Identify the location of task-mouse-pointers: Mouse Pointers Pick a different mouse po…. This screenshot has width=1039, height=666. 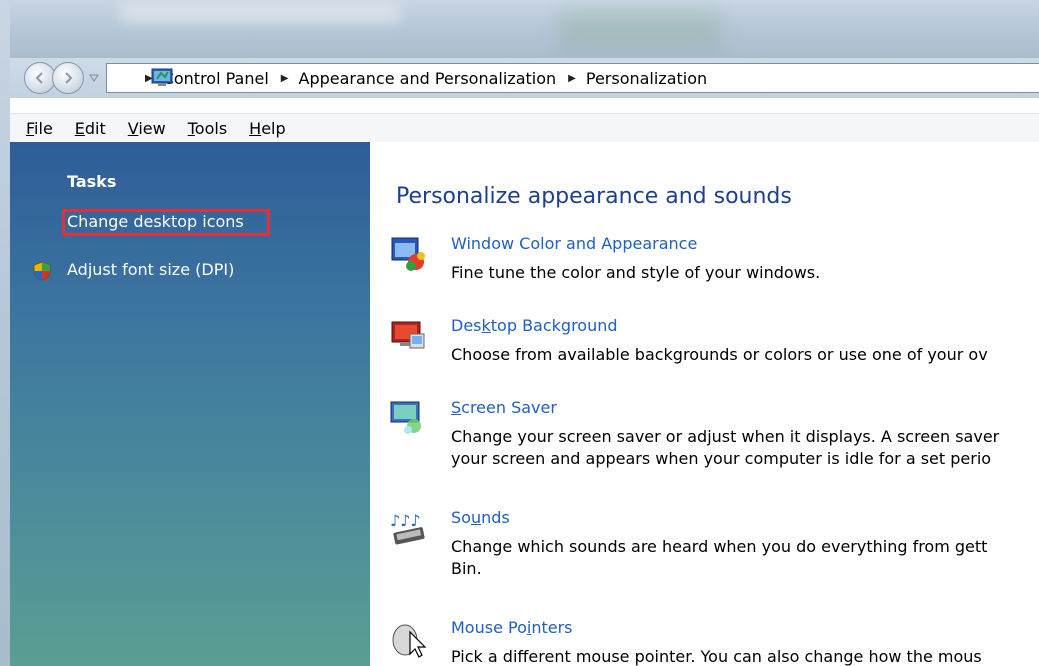
(713, 642).